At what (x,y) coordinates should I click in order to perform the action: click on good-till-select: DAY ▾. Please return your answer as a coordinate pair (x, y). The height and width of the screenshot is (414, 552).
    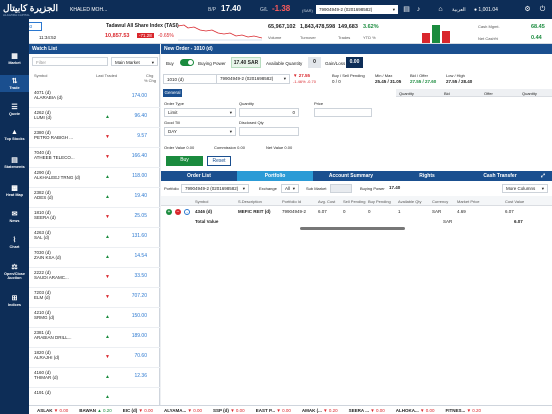
    Looking at the image, I should click on (200, 131).